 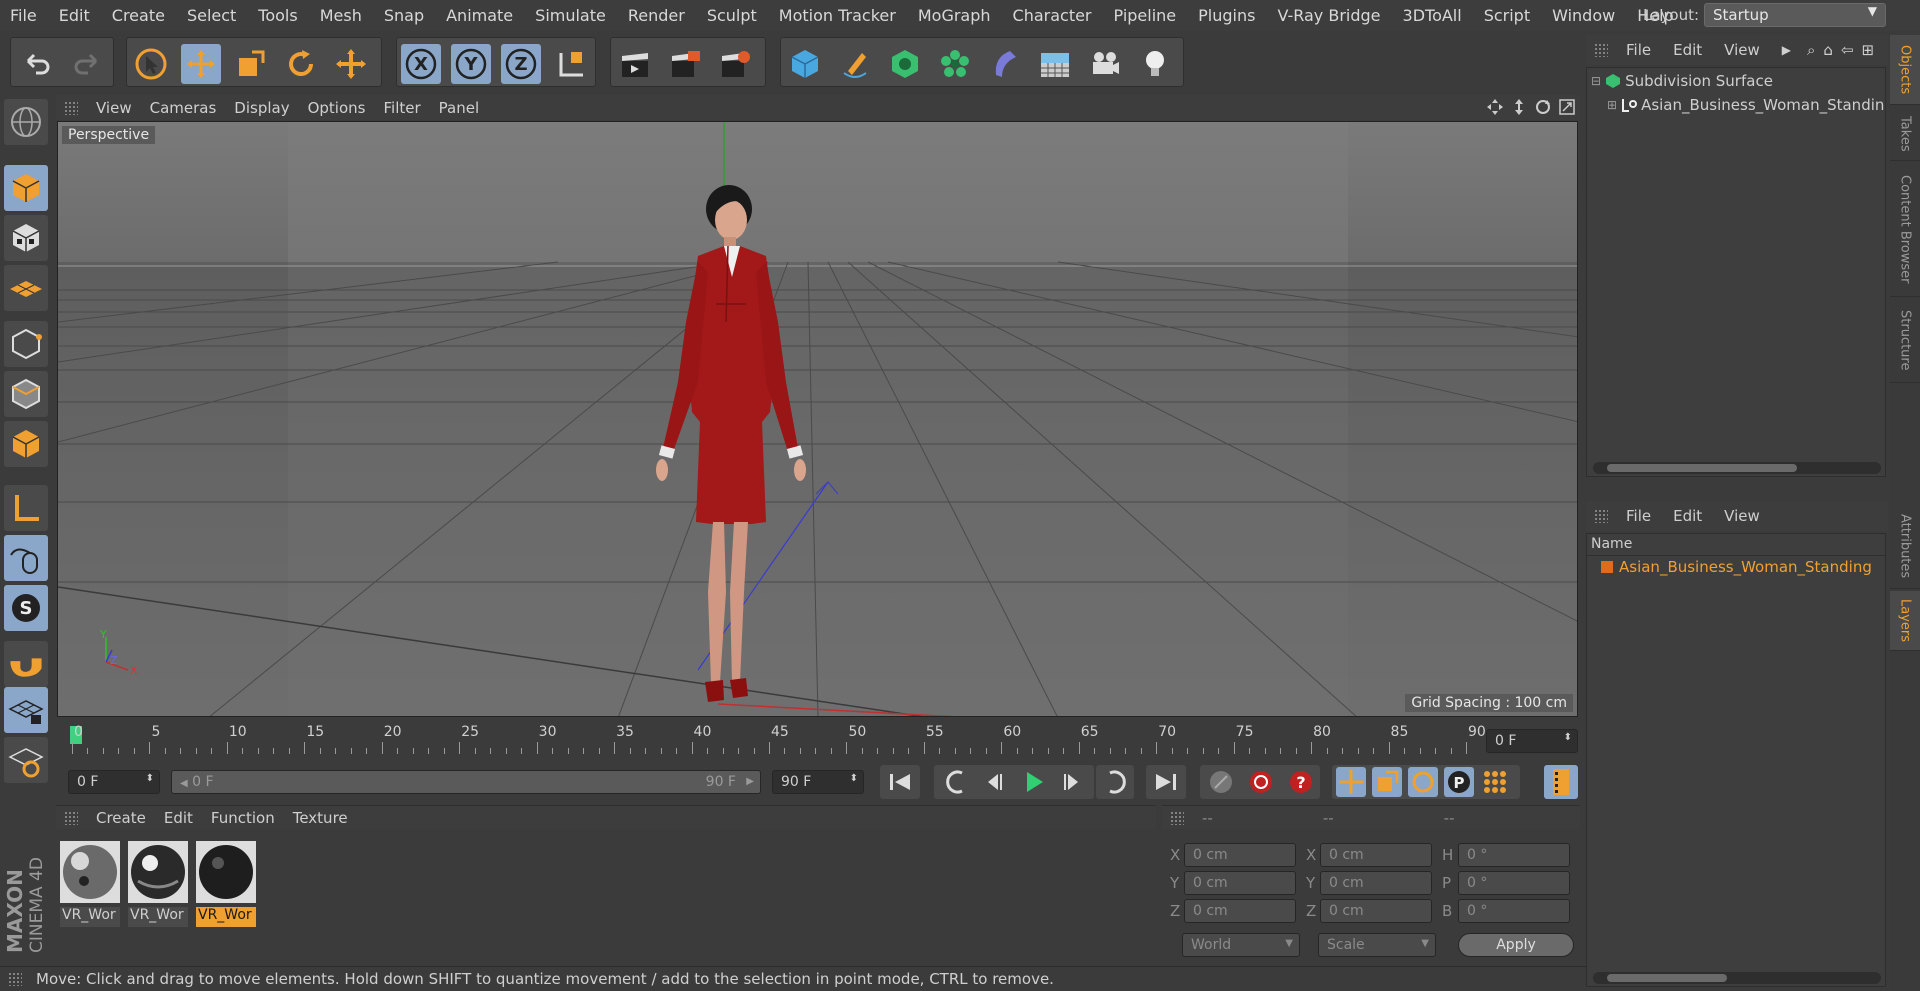 I want to click on menu-create: Create, so click(x=139, y=15).